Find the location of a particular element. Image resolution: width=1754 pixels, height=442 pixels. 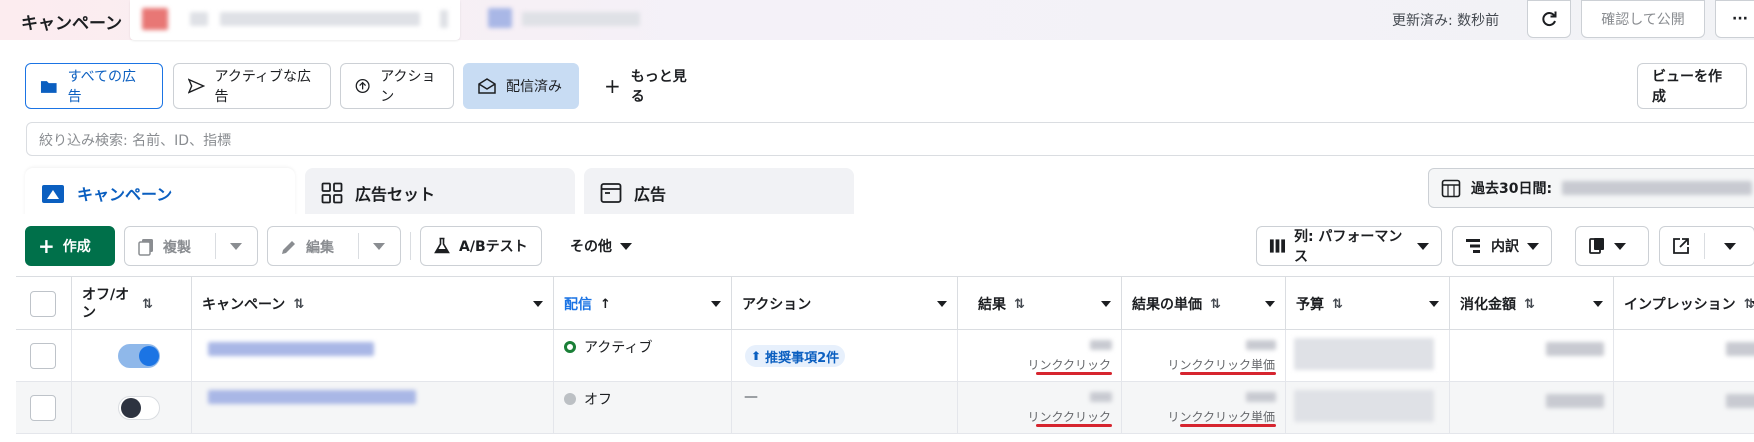

status-active-dot is located at coordinates (570, 347).